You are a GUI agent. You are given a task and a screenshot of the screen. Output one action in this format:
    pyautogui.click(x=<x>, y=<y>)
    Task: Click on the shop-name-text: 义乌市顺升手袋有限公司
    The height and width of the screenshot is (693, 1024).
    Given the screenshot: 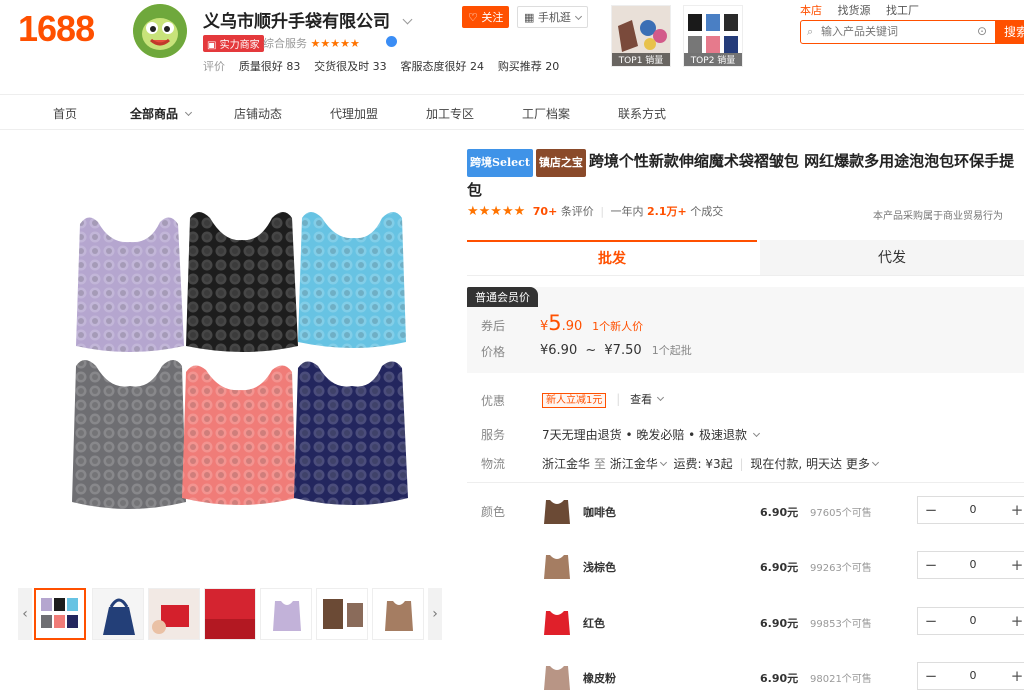 What is the action you would take?
    pyautogui.click(x=296, y=22)
    